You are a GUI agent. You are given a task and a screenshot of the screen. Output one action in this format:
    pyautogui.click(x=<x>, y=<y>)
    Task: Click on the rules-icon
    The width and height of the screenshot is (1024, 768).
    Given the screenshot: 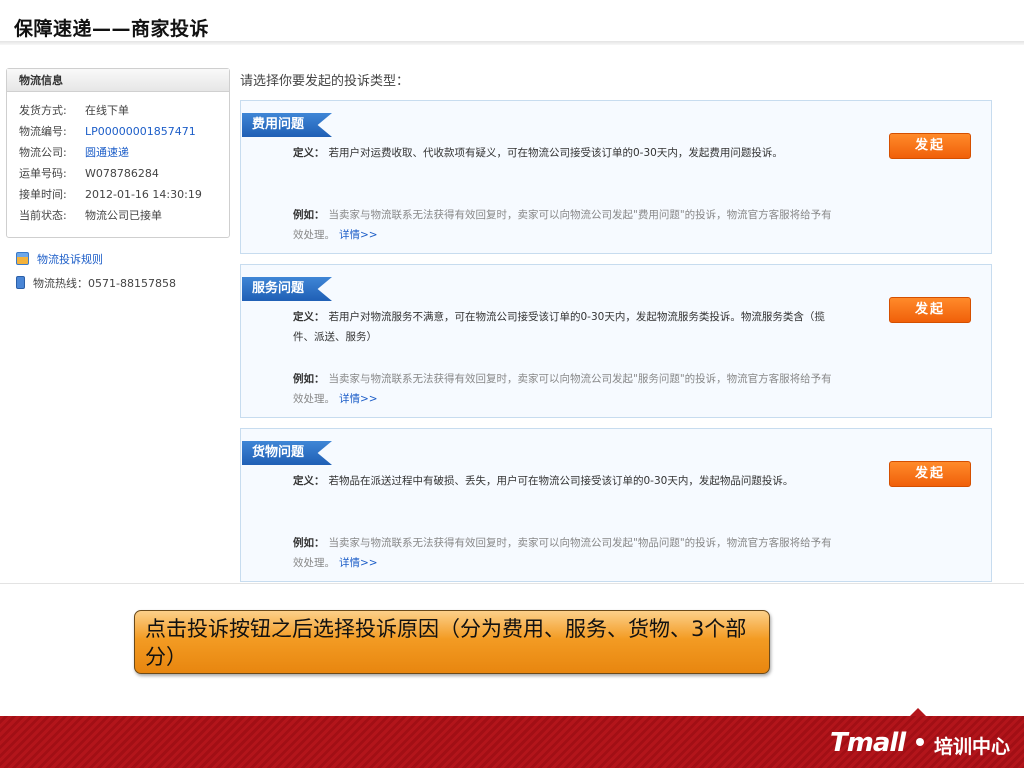 What is the action you would take?
    pyautogui.click(x=22, y=258)
    